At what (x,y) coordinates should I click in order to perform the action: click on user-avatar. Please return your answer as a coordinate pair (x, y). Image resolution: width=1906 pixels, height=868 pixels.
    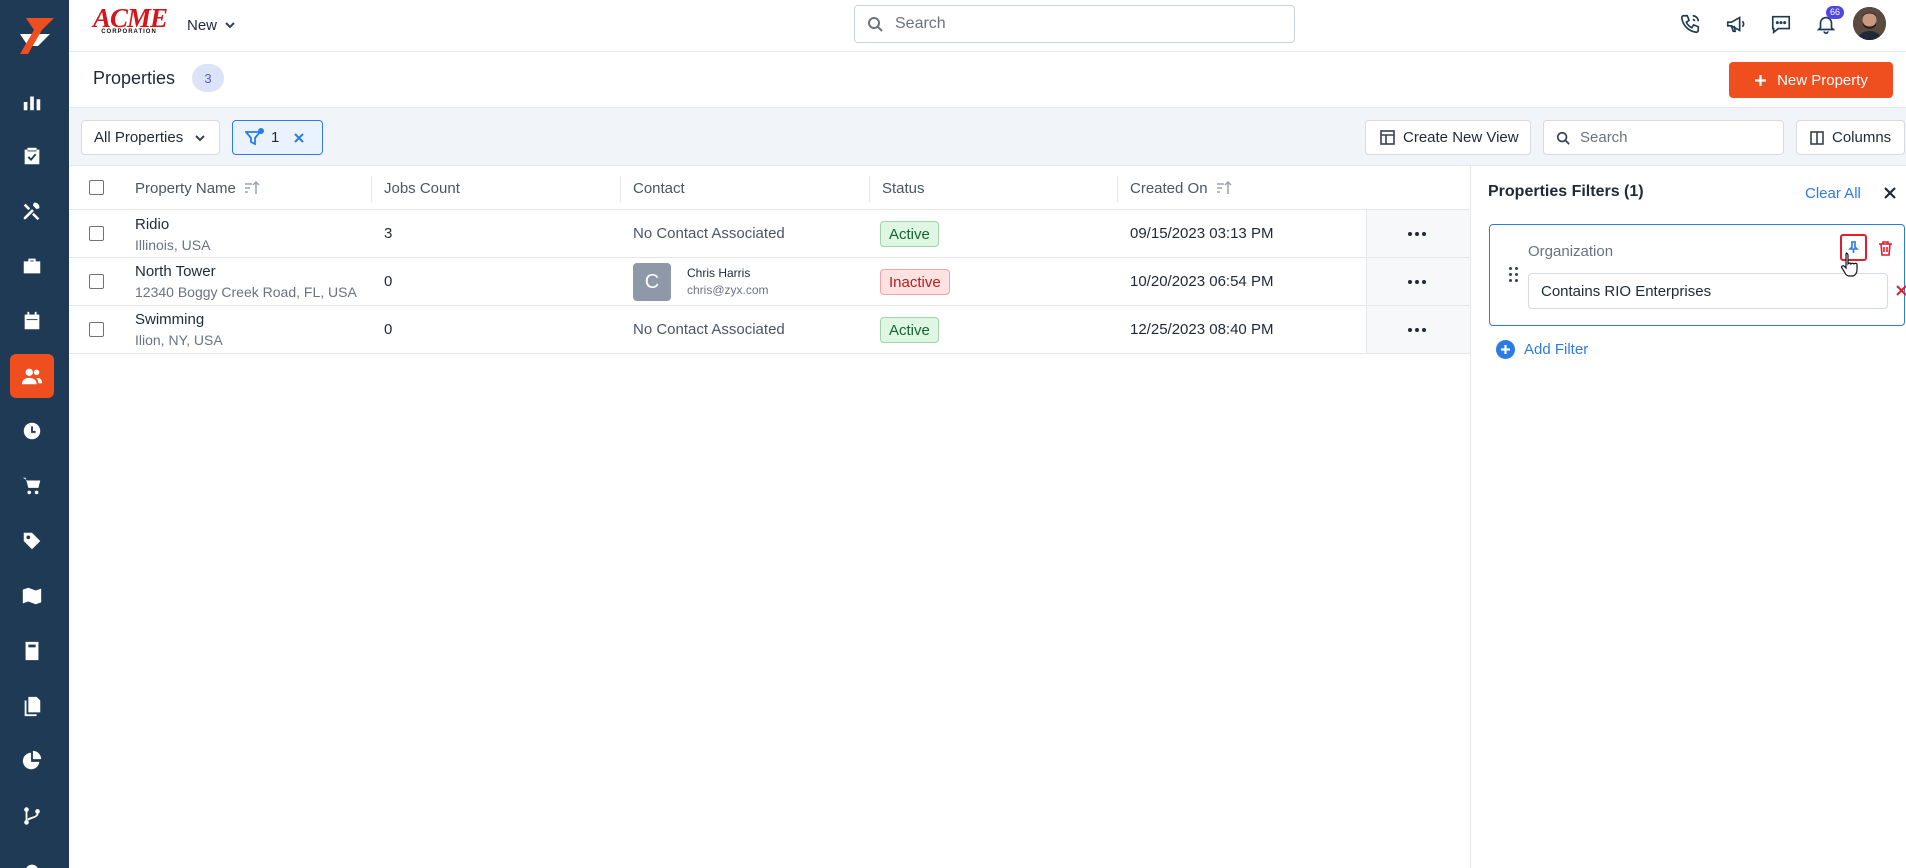
    Looking at the image, I should click on (1869, 23).